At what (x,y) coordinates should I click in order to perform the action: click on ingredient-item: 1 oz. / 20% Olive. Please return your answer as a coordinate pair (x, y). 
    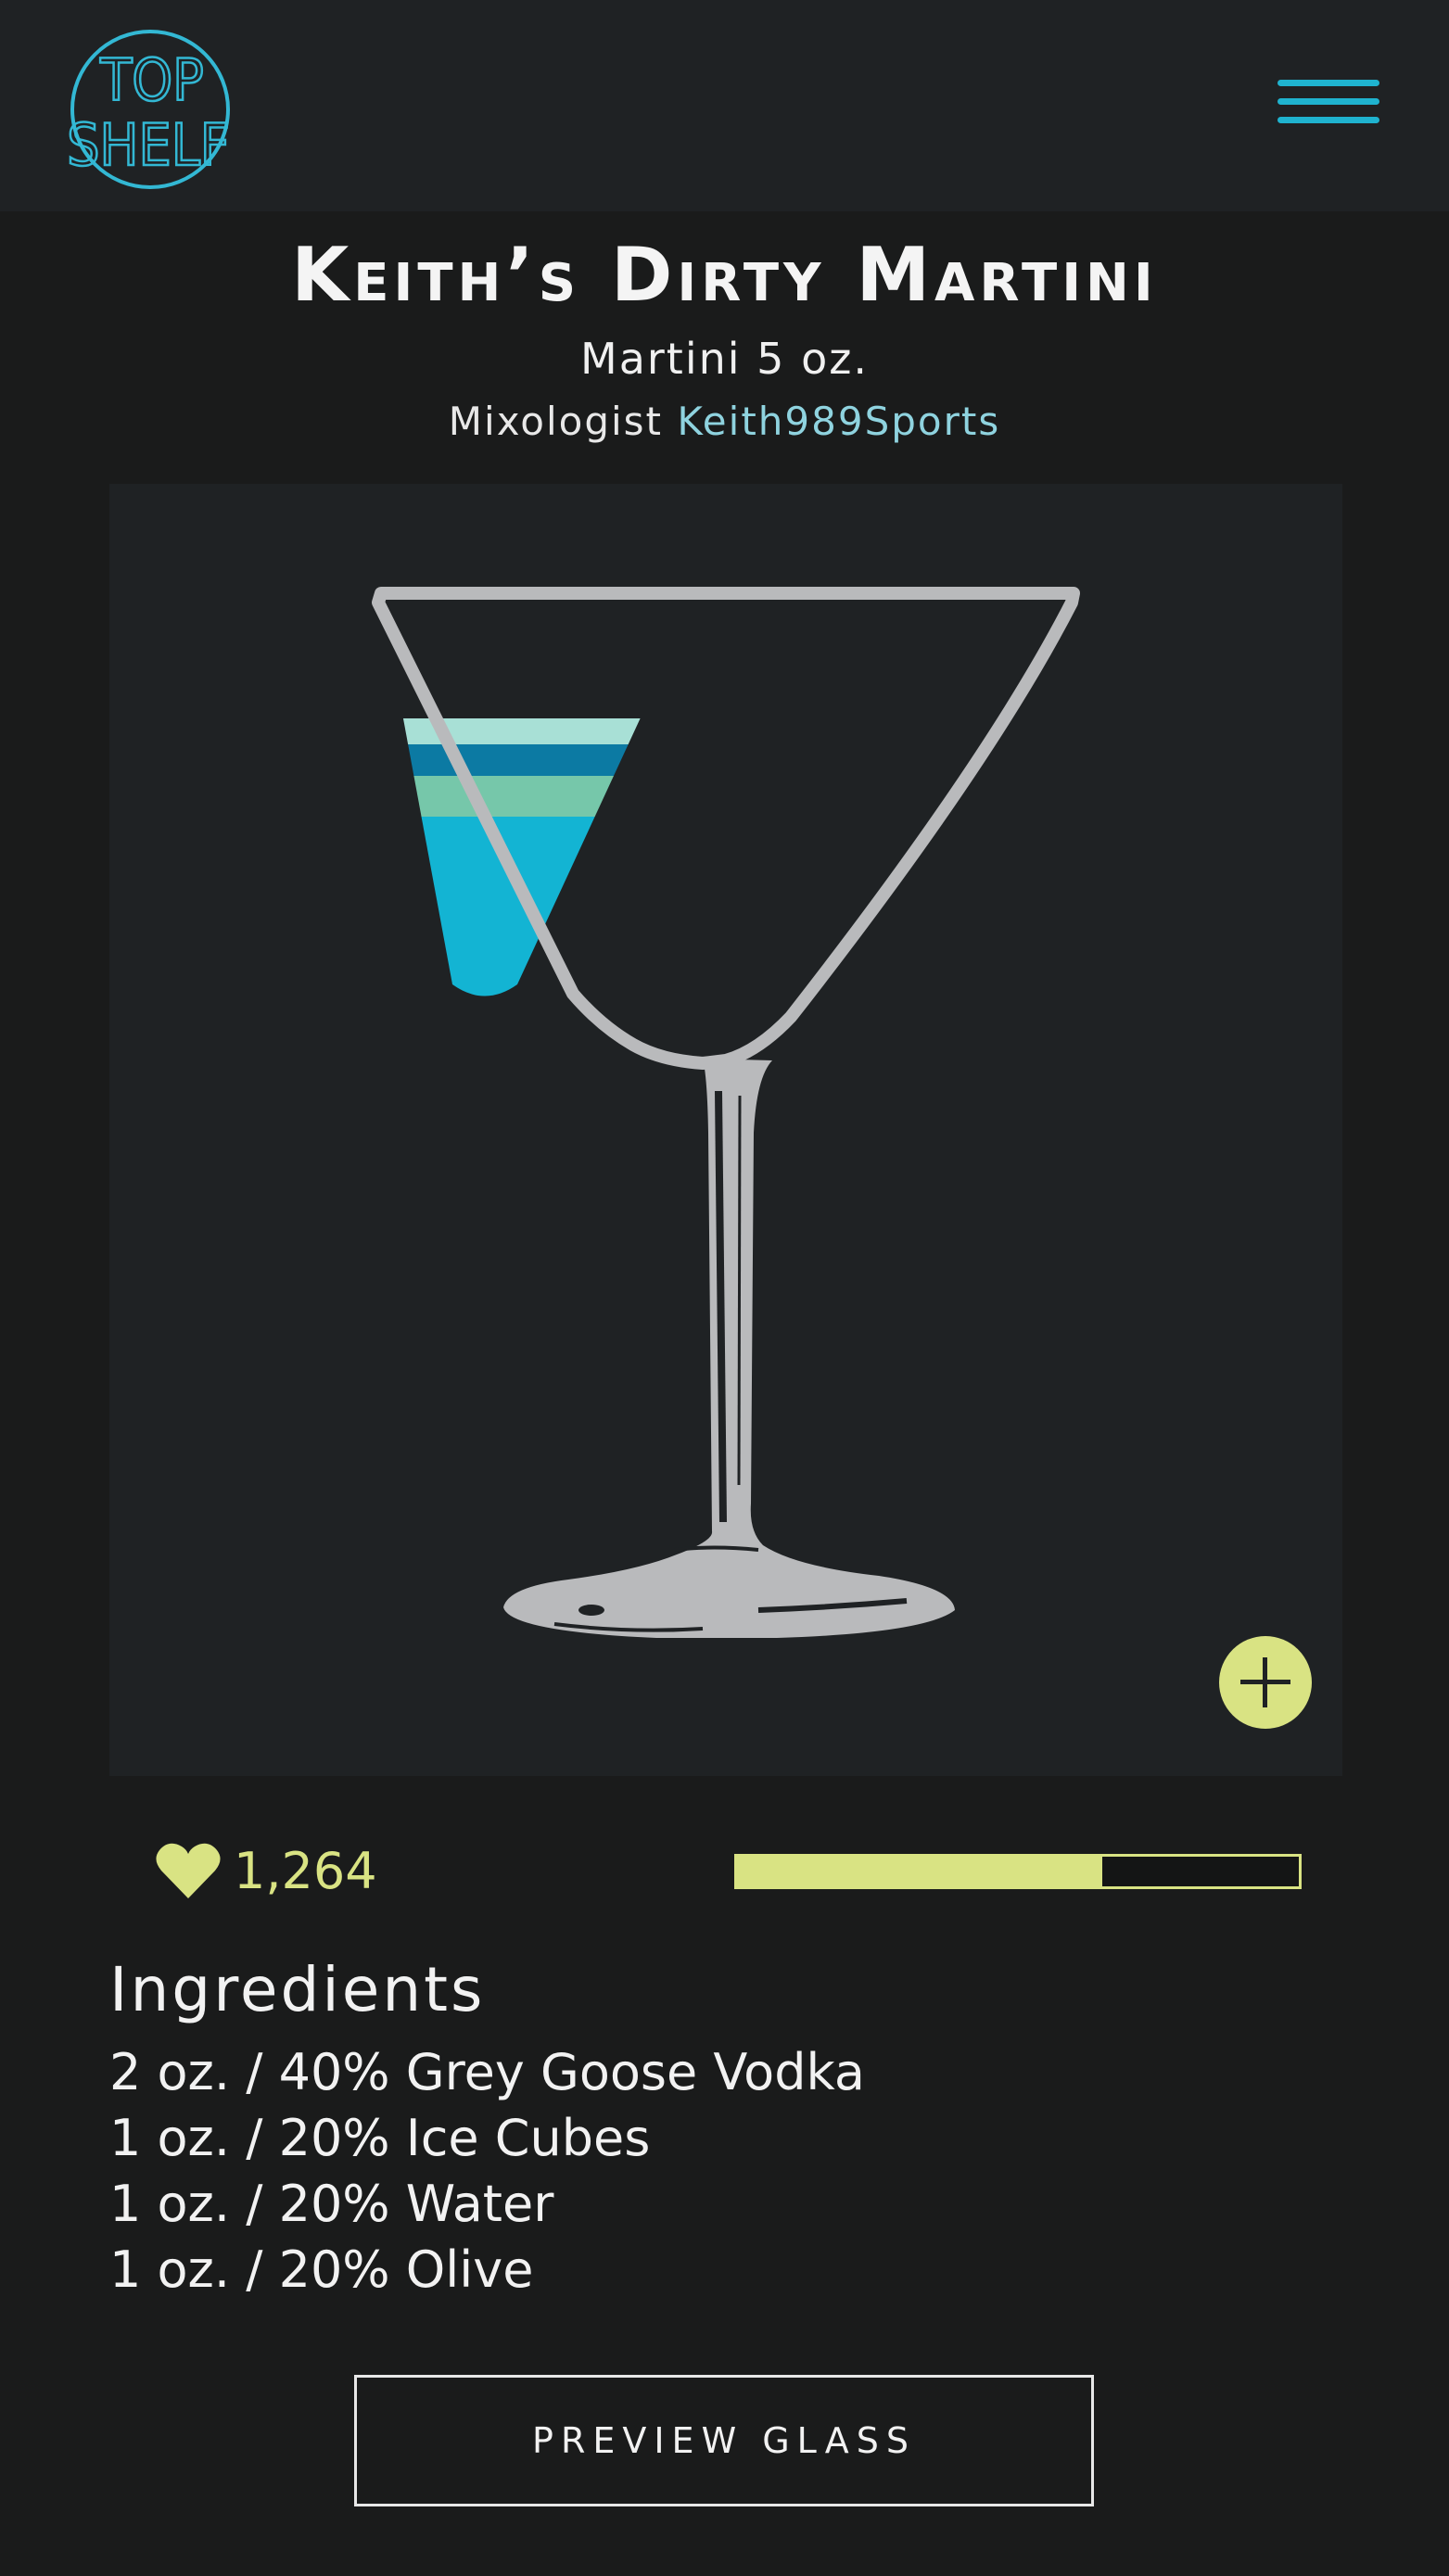
    Looking at the image, I should click on (321, 2270).